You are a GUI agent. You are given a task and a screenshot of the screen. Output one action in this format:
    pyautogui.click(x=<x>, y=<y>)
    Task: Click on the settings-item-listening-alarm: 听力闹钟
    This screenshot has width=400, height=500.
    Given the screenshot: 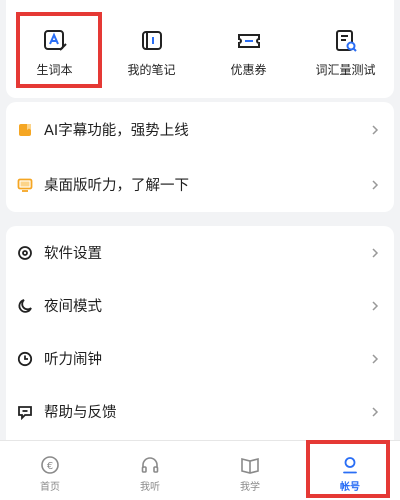 What is the action you would take?
    pyautogui.click(x=200, y=358)
    